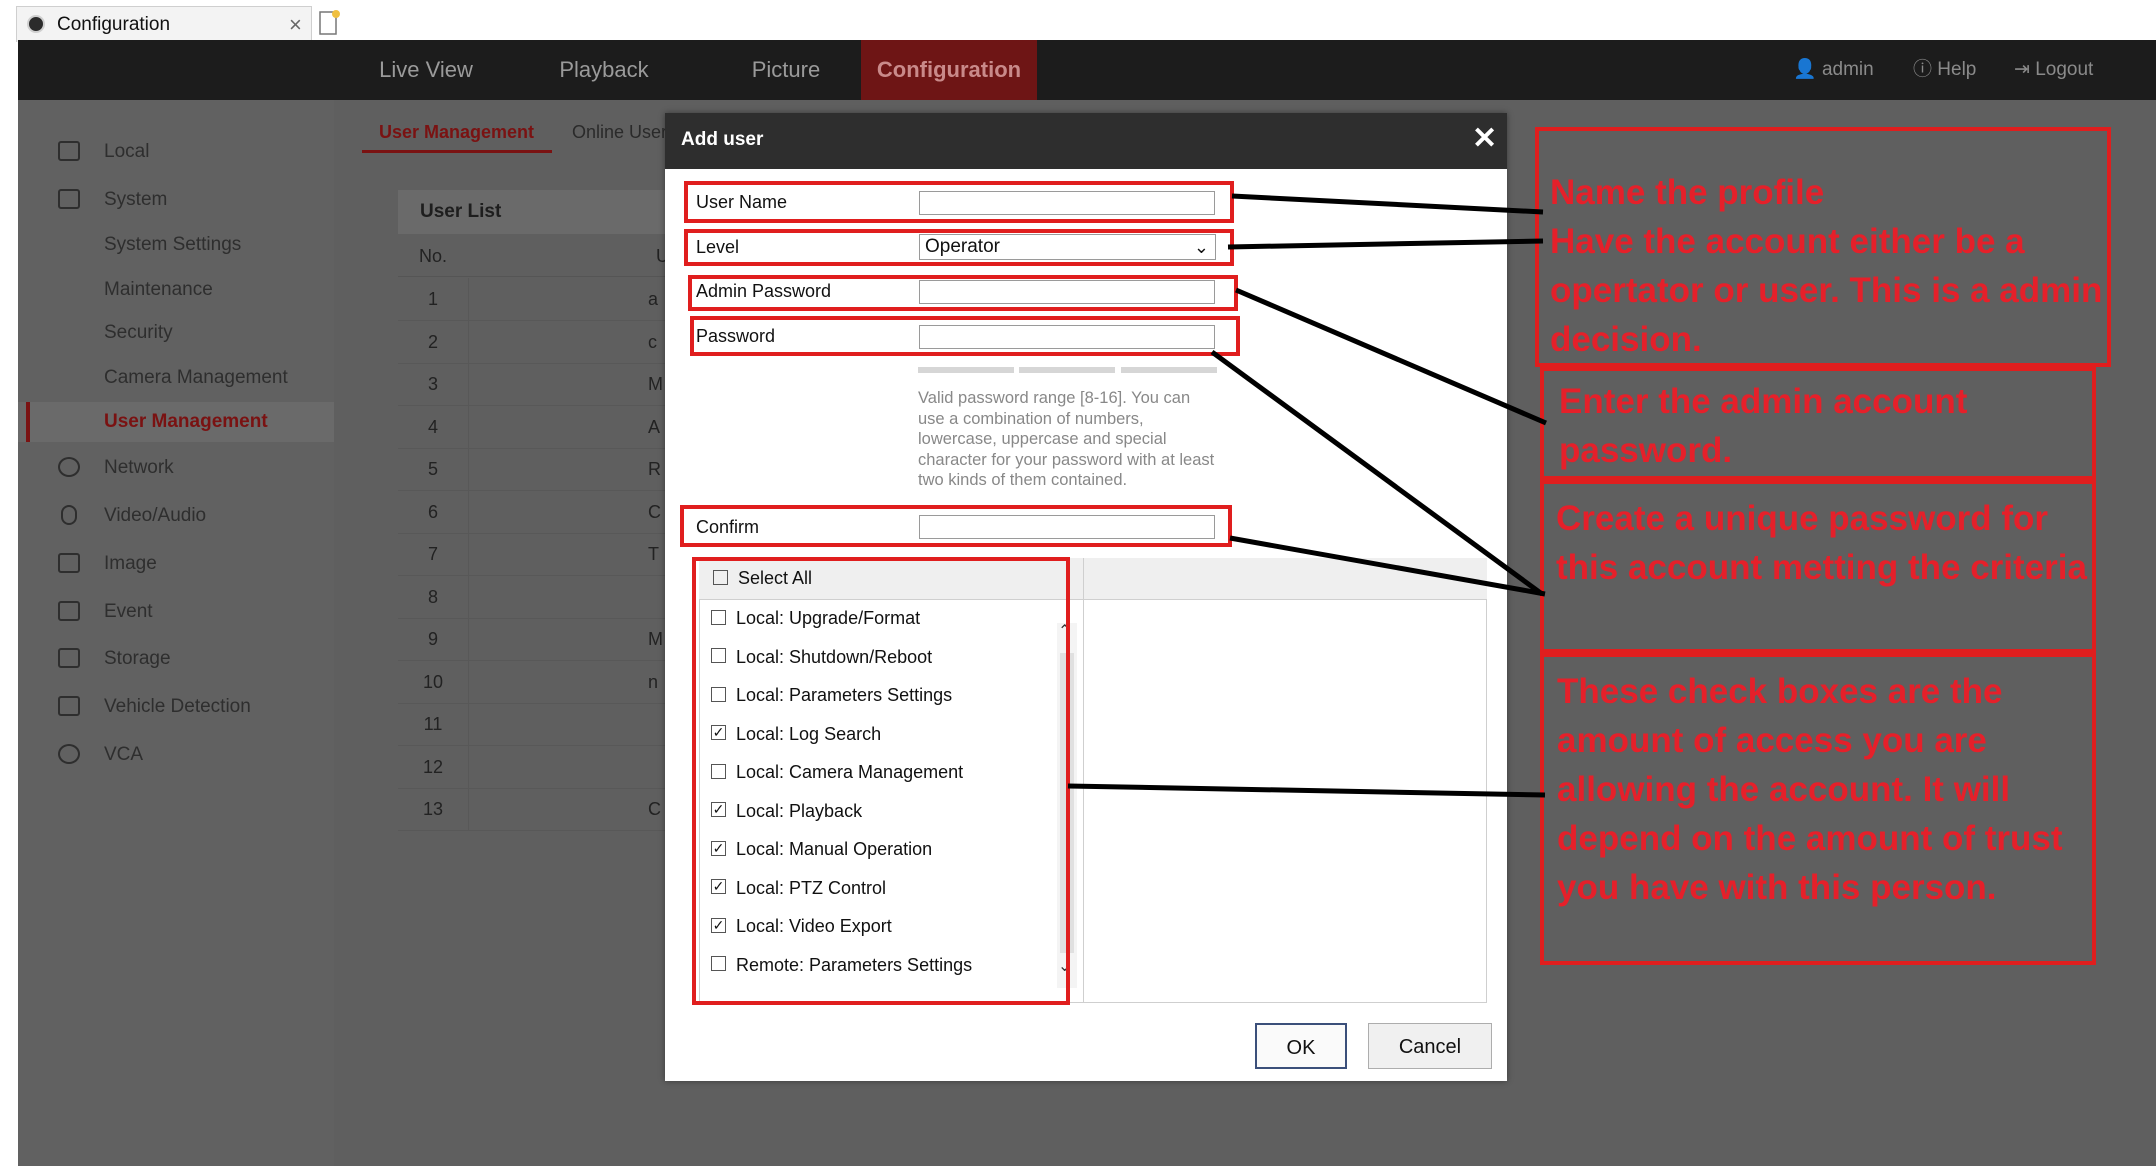 Image resolution: width=2156 pixels, height=1166 pixels. Describe the element at coordinates (1306, 790) in the screenshot. I see `connector-permissions` at that location.